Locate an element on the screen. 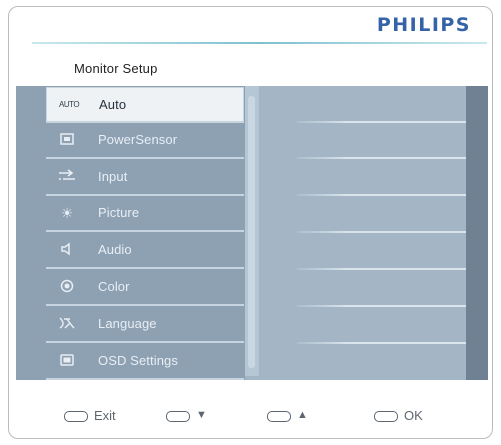  brand-logo: PHILIPS is located at coordinates (423, 25).